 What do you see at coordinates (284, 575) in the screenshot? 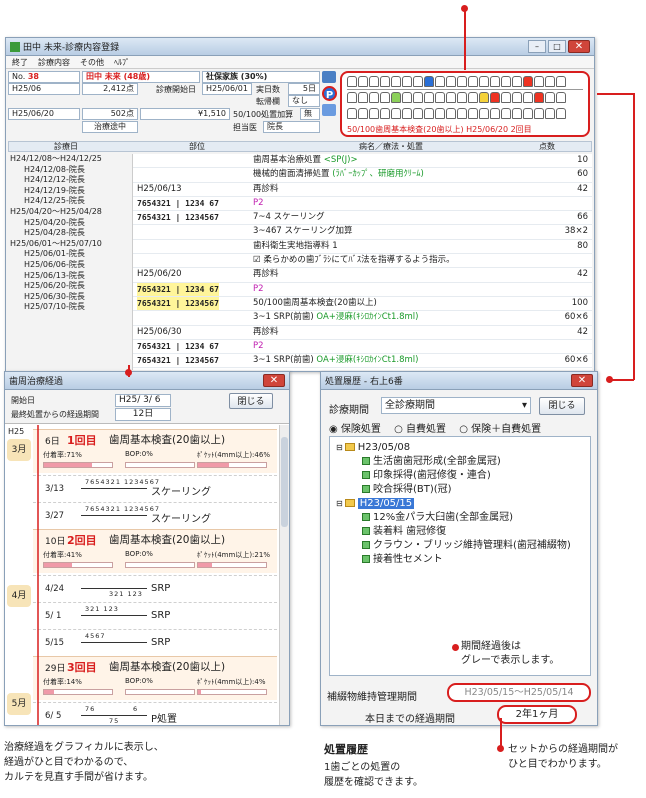
I see `perio-scrollbar` at bounding box center [284, 575].